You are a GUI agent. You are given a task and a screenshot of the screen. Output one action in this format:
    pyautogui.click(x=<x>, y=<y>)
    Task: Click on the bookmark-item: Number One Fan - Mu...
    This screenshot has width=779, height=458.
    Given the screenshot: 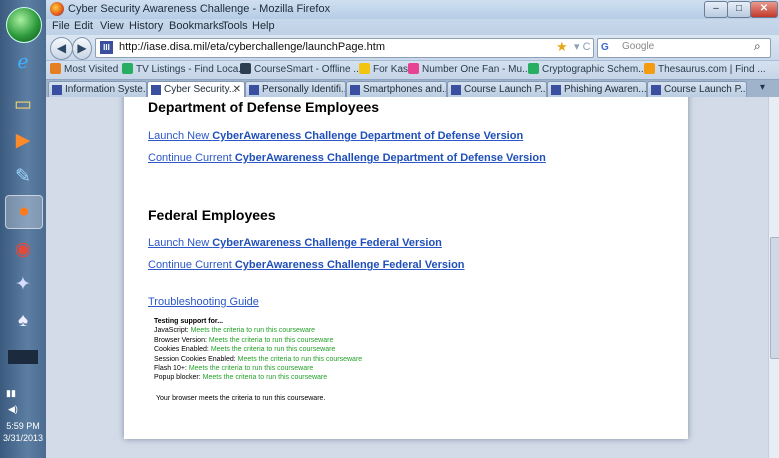 What is the action you would take?
    pyautogui.click(x=469, y=69)
    